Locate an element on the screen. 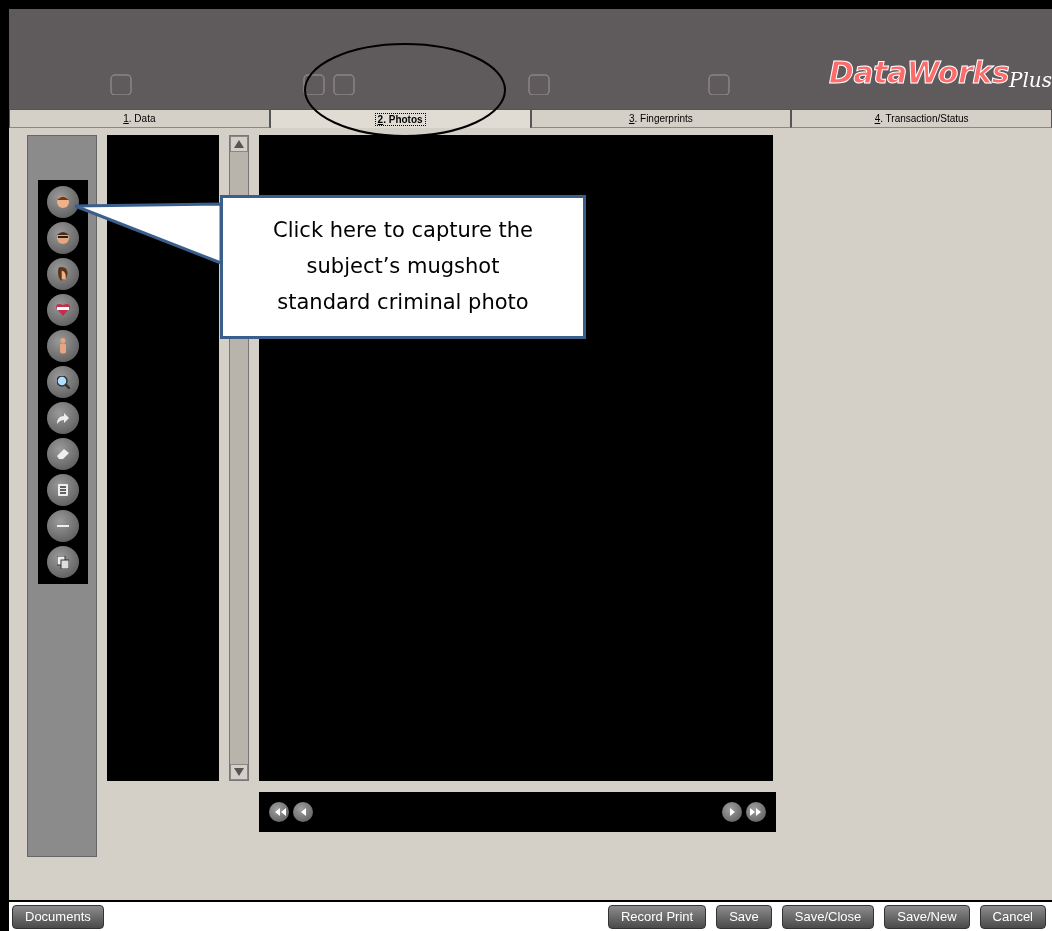 The width and height of the screenshot is (1052, 931). copy-icon is located at coordinates (63, 562).